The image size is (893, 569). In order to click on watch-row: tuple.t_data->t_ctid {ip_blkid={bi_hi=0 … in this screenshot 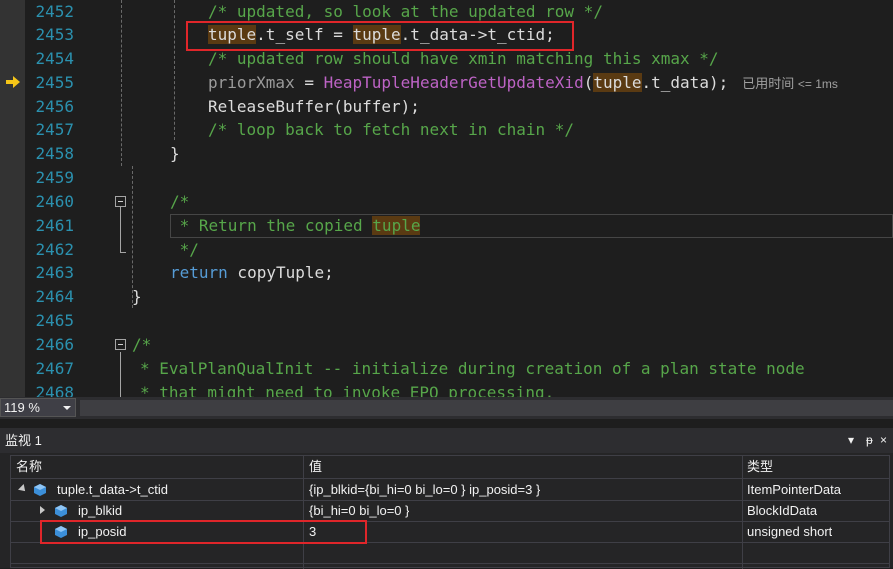, I will do `click(450, 490)`.